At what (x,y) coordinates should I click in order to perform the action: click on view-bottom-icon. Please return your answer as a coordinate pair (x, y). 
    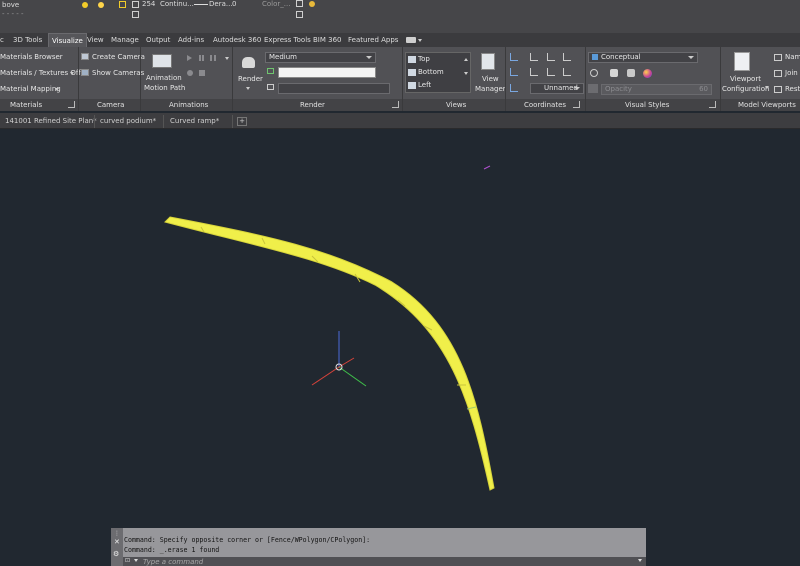
    Looking at the image, I should click on (412, 72).